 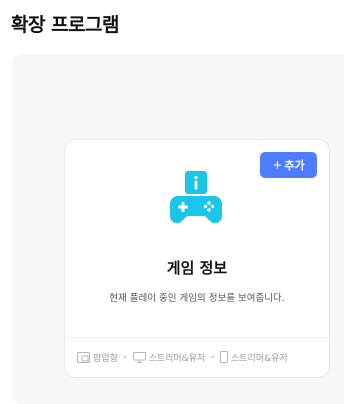 What do you see at coordinates (65, 25) in the screenshot?
I see `page-title: 확장 프로그램` at bounding box center [65, 25].